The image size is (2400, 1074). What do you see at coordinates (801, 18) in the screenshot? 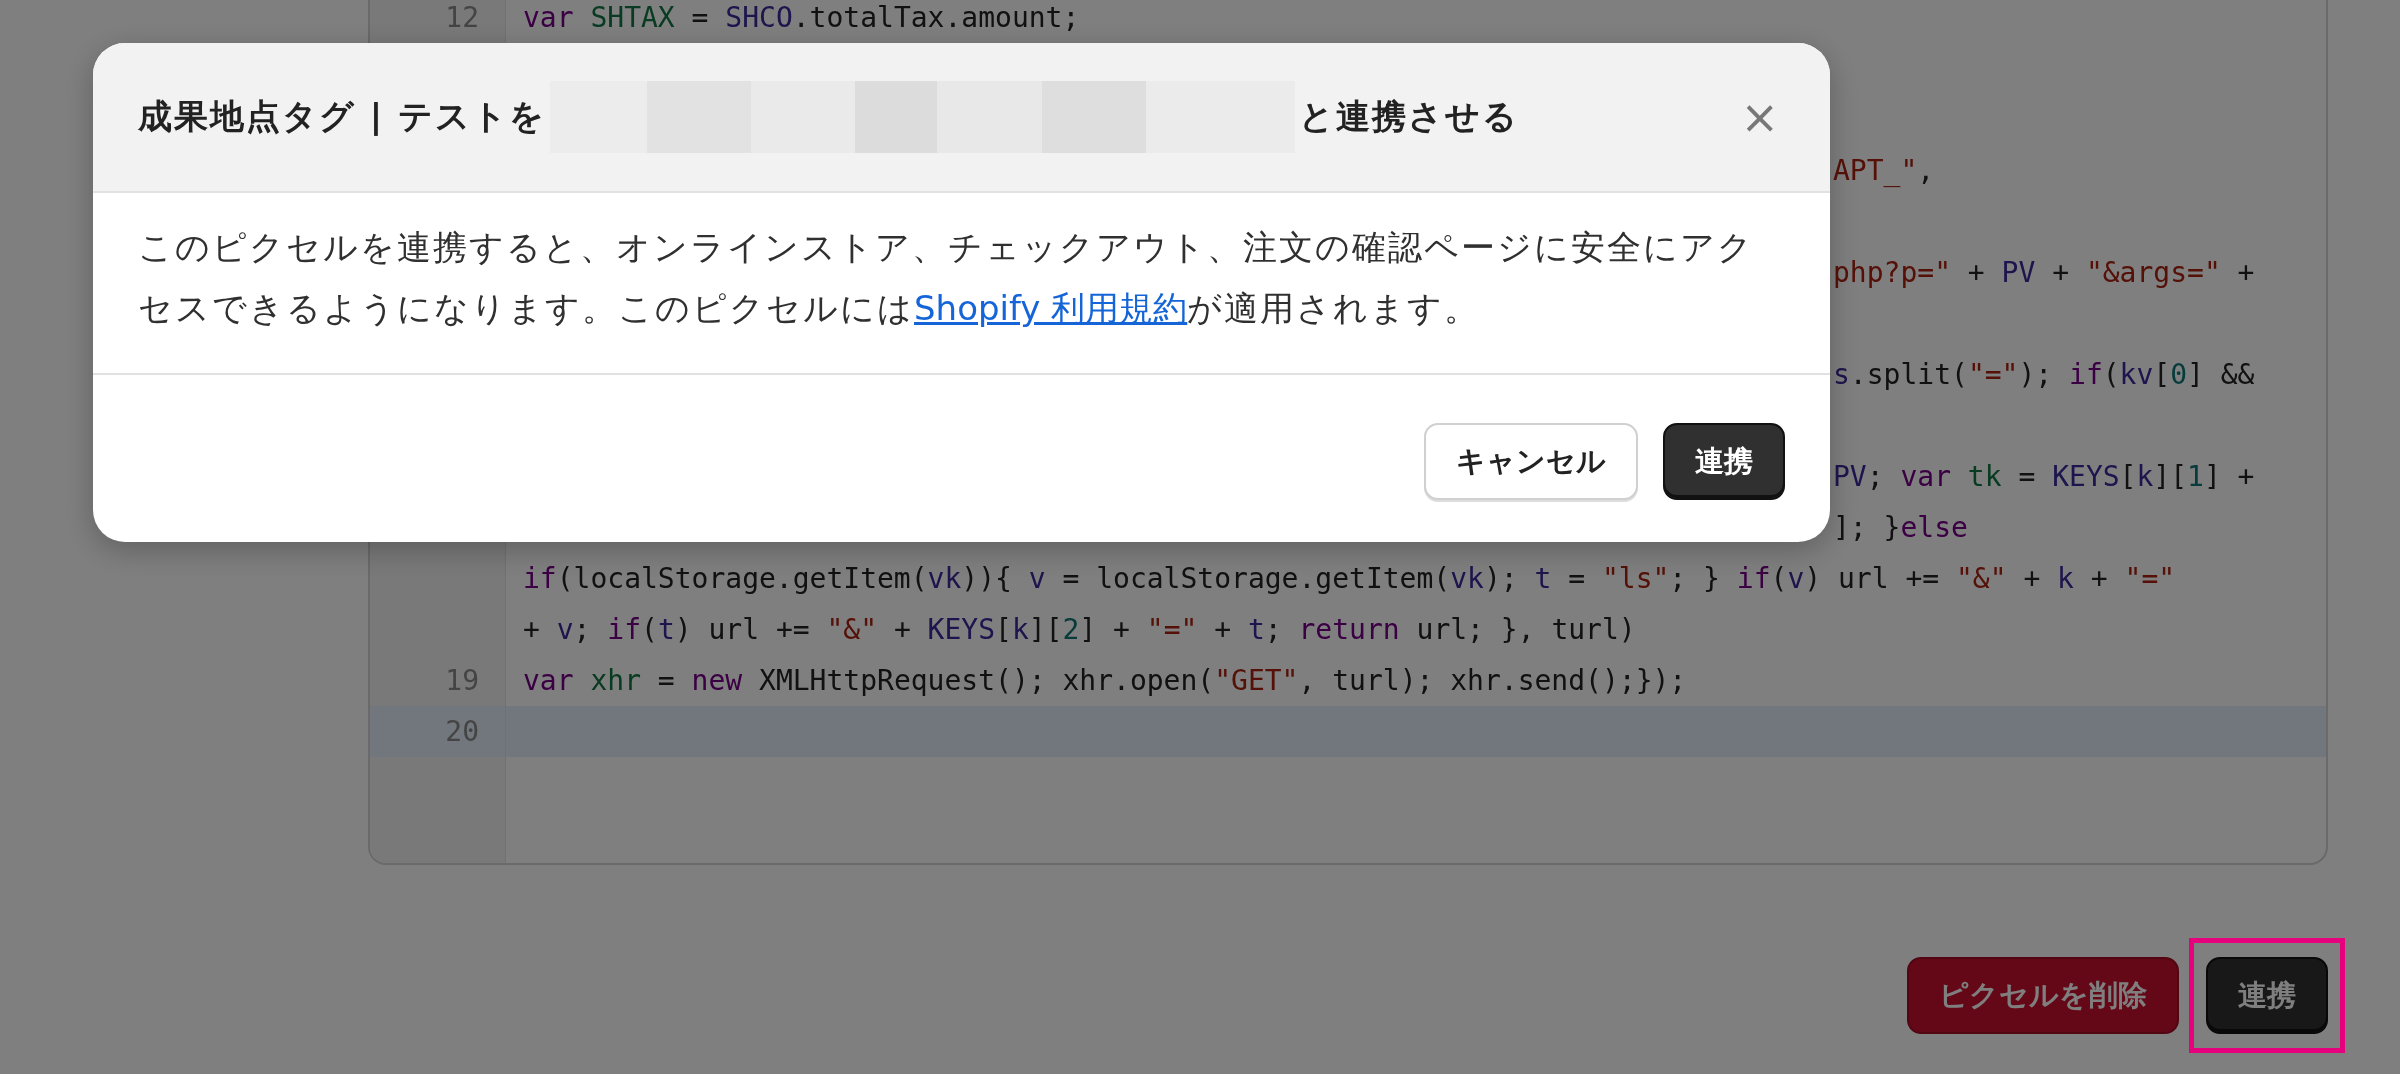
I see `code-line: var SHTAX = SHCO.totalTax.amount;` at bounding box center [801, 18].